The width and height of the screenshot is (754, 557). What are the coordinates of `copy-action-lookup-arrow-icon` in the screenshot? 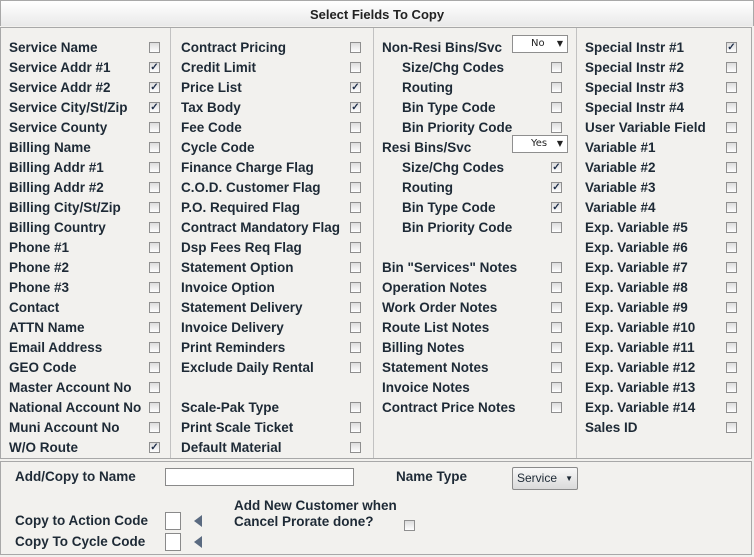 It's located at (198, 521).